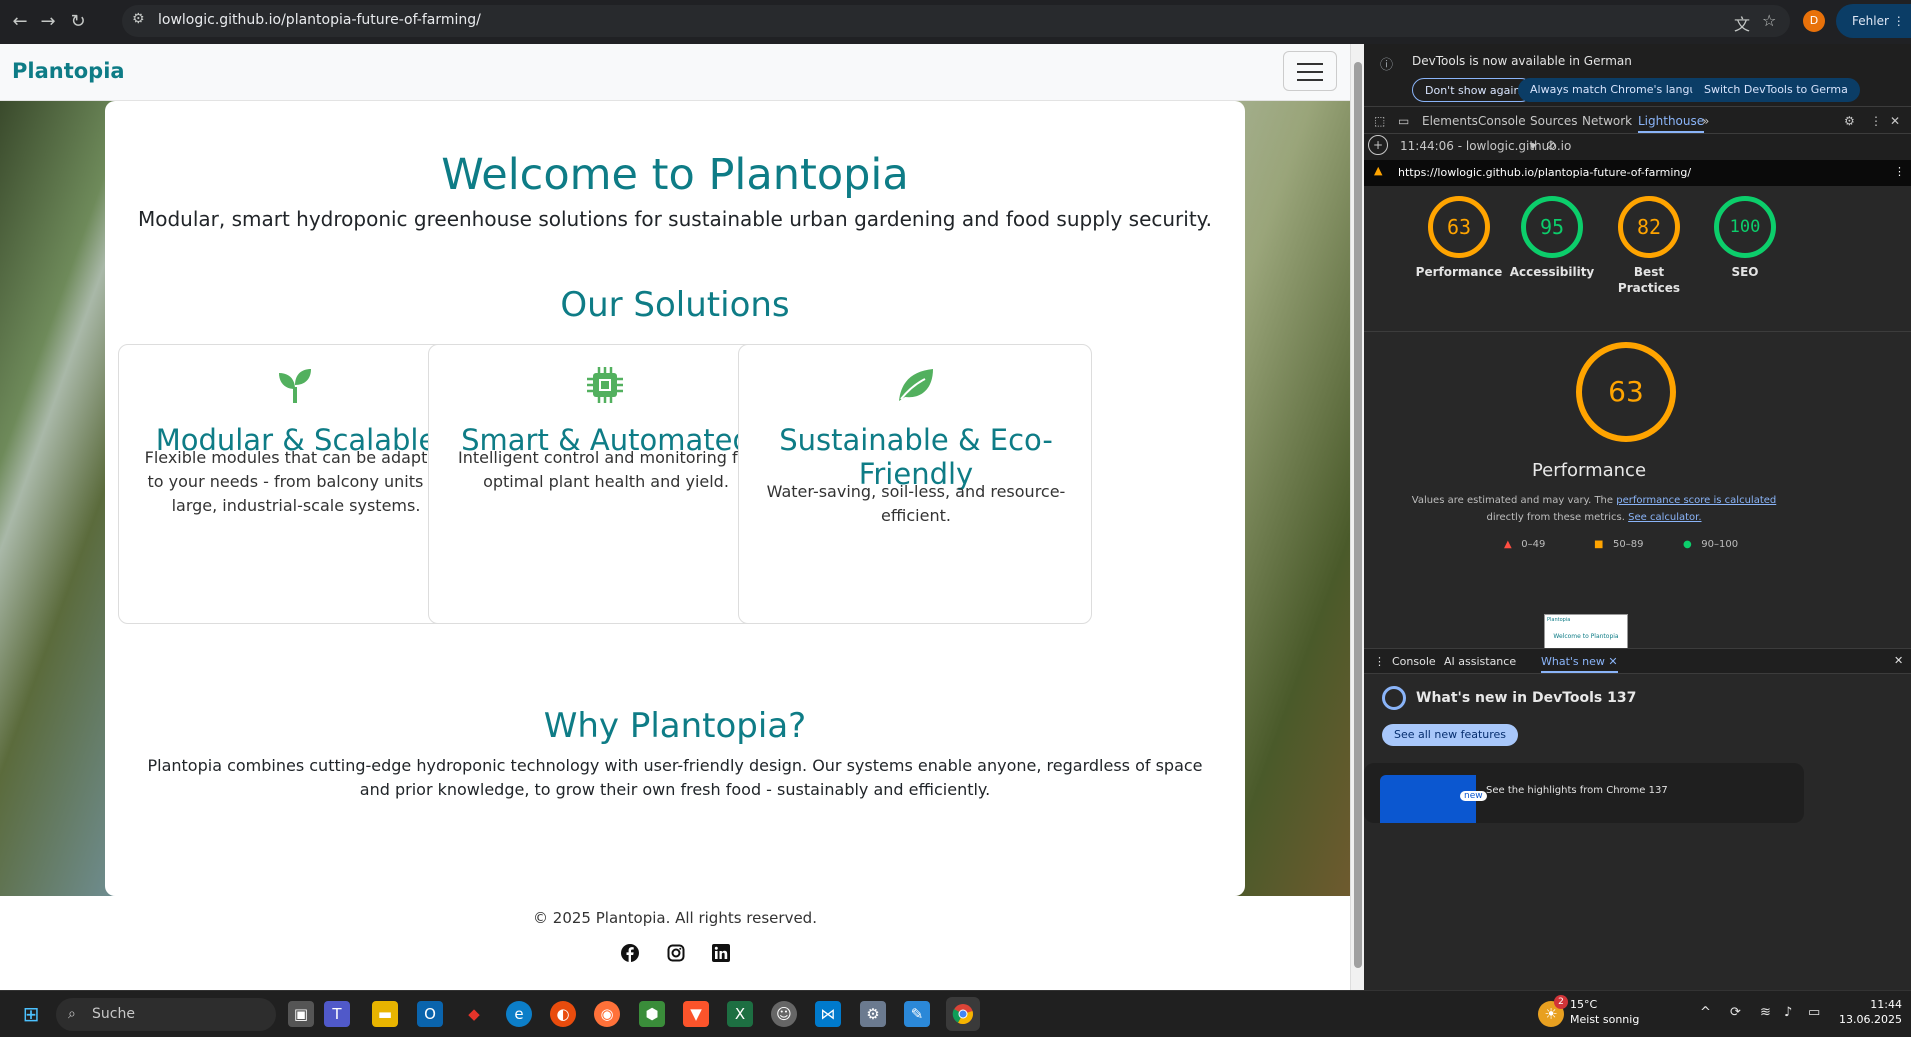 The width and height of the screenshot is (1911, 1037). What do you see at coordinates (784, 1014) in the screenshot?
I see `app-icon: ☺` at bounding box center [784, 1014].